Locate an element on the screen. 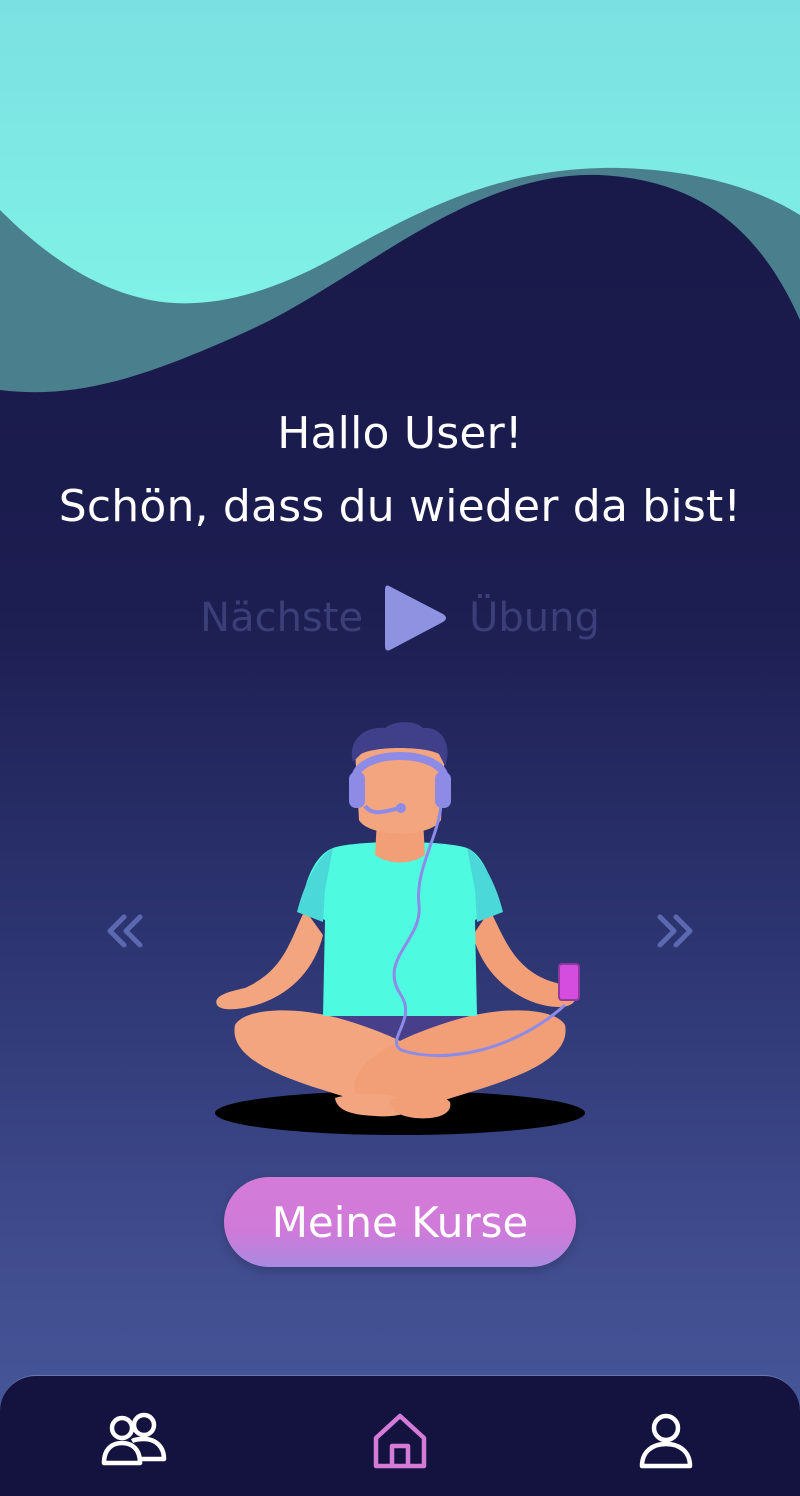 The image size is (800, 1496). bottom-nav is located at coordinates (400, 1435).